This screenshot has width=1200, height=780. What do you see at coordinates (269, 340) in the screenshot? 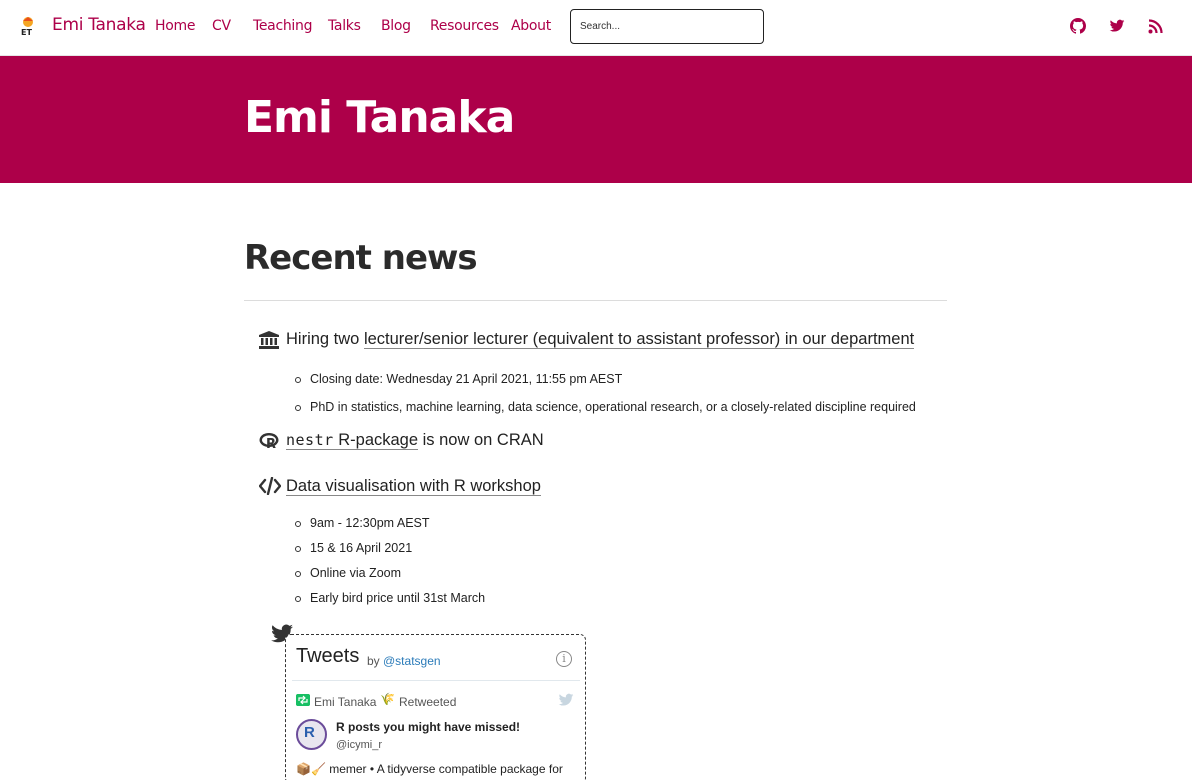
I see `university-icon` at bounding box center [269, 340].